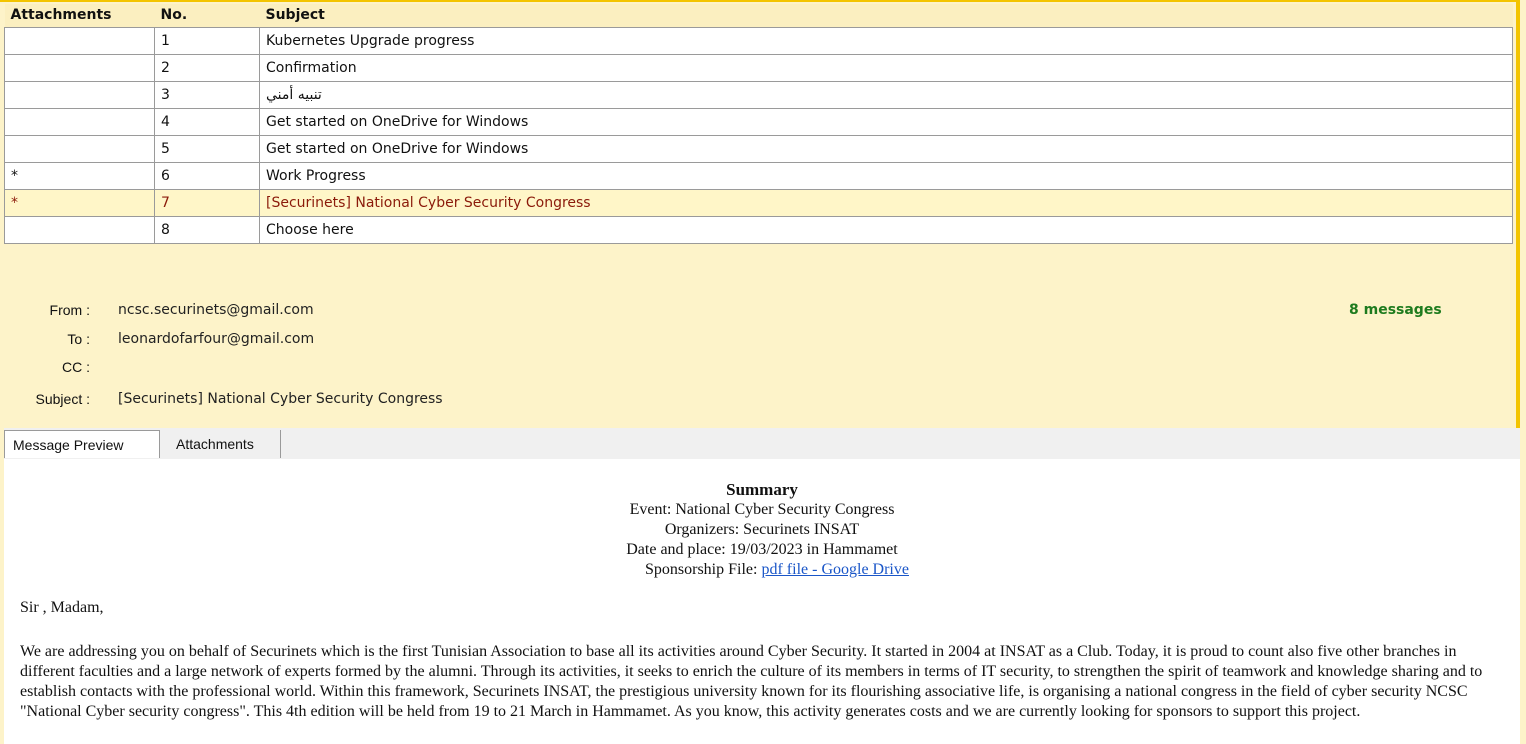 This screenshot has height=744, width=1526. Describe the element at coordinates (703, 569) in the screenshot. I see `sponsorship-label: Sponsorship File:` at that location.